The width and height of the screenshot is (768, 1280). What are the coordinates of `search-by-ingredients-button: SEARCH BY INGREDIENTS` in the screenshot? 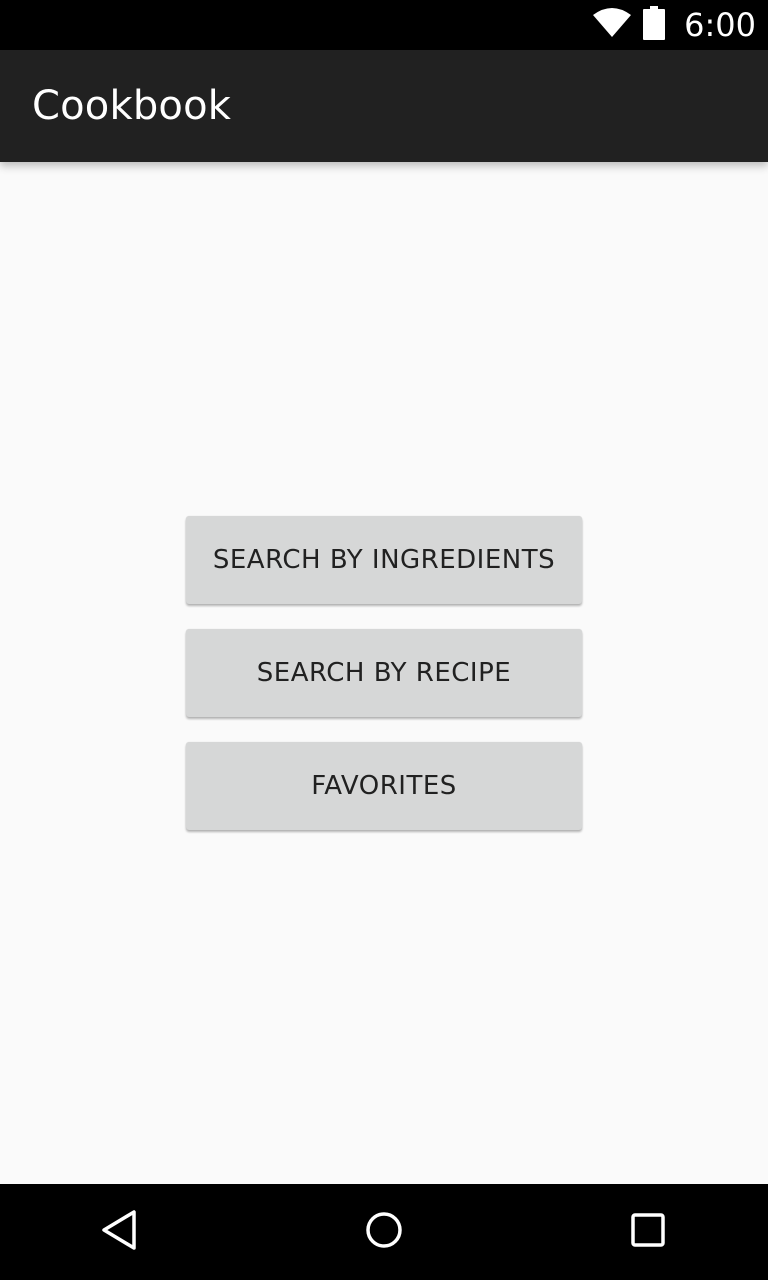 It's located at (384, 560).